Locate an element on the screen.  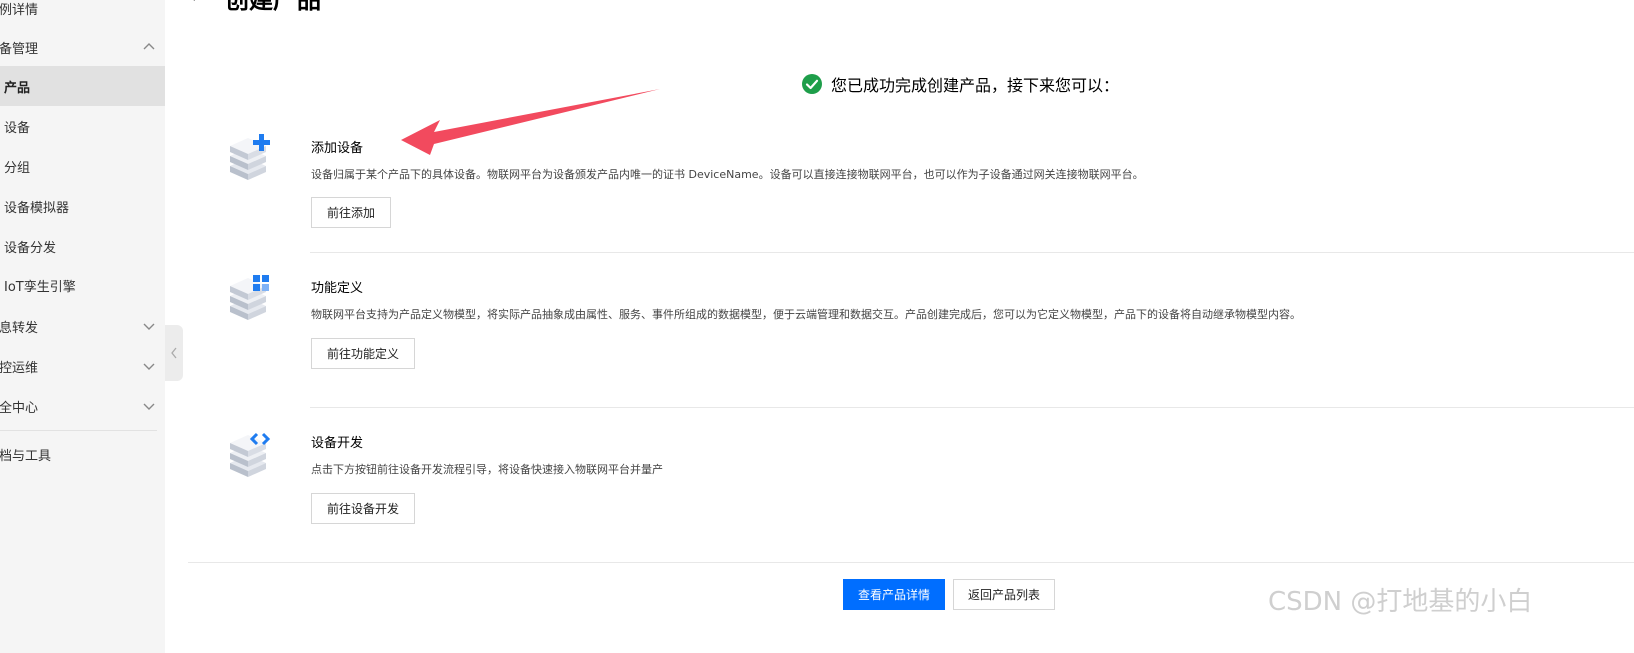
go-device-development-button: 前往设备开发 is located at coordinates (363, 508).